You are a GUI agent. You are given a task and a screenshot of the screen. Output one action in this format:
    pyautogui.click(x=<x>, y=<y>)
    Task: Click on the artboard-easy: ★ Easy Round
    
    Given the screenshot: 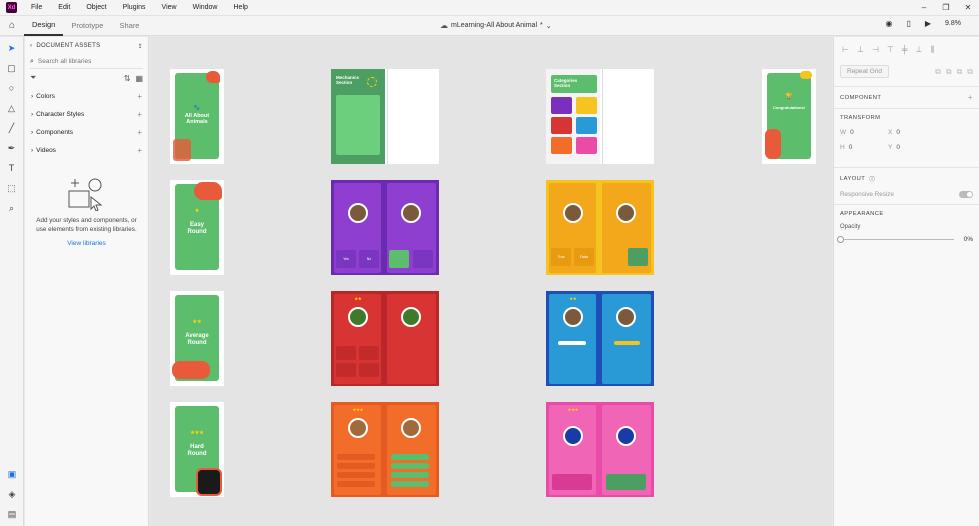 What is the action you would take?
    pyautogui.click(x=197, y=227)
    